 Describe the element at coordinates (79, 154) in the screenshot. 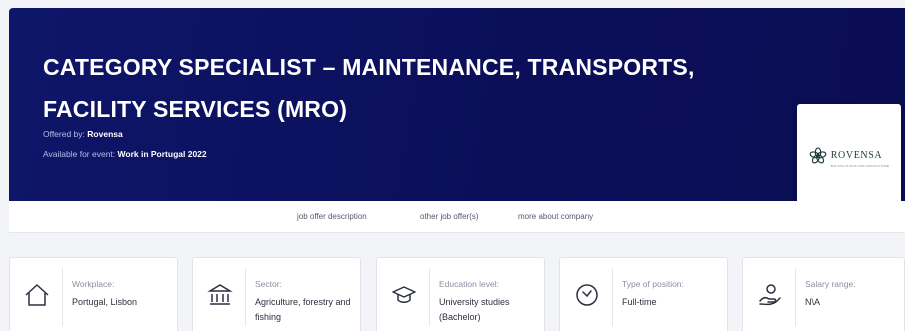

I see `event-label: Available for event:` at that location.